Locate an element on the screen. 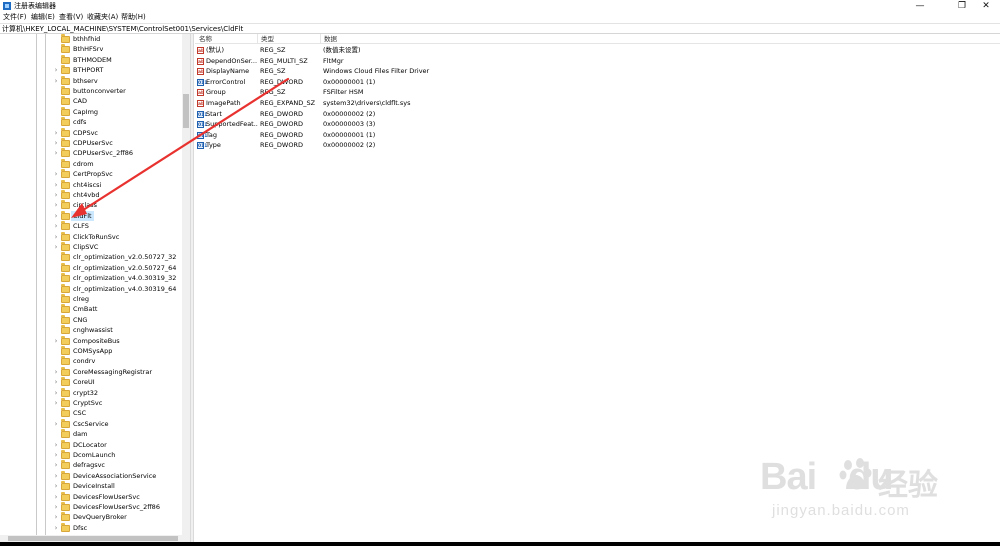  close-button: ✕ is located at coordinates (986, 6).